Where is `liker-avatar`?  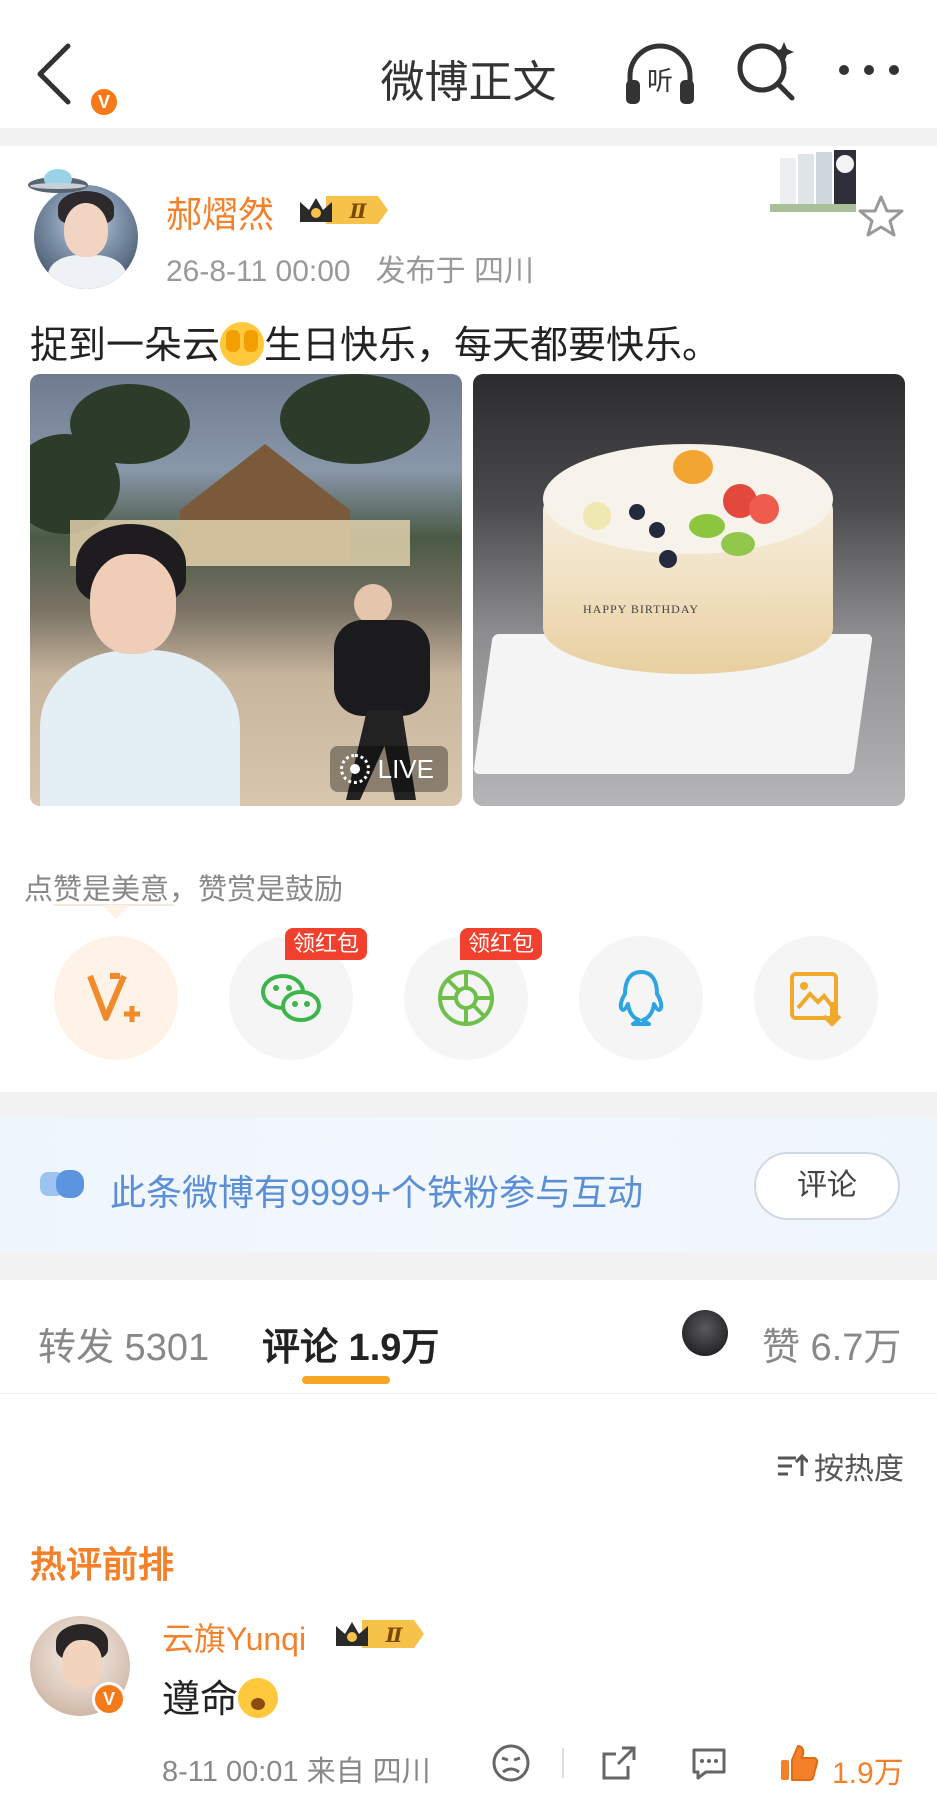 liker-avatar is located at coordinates (705, 1333).